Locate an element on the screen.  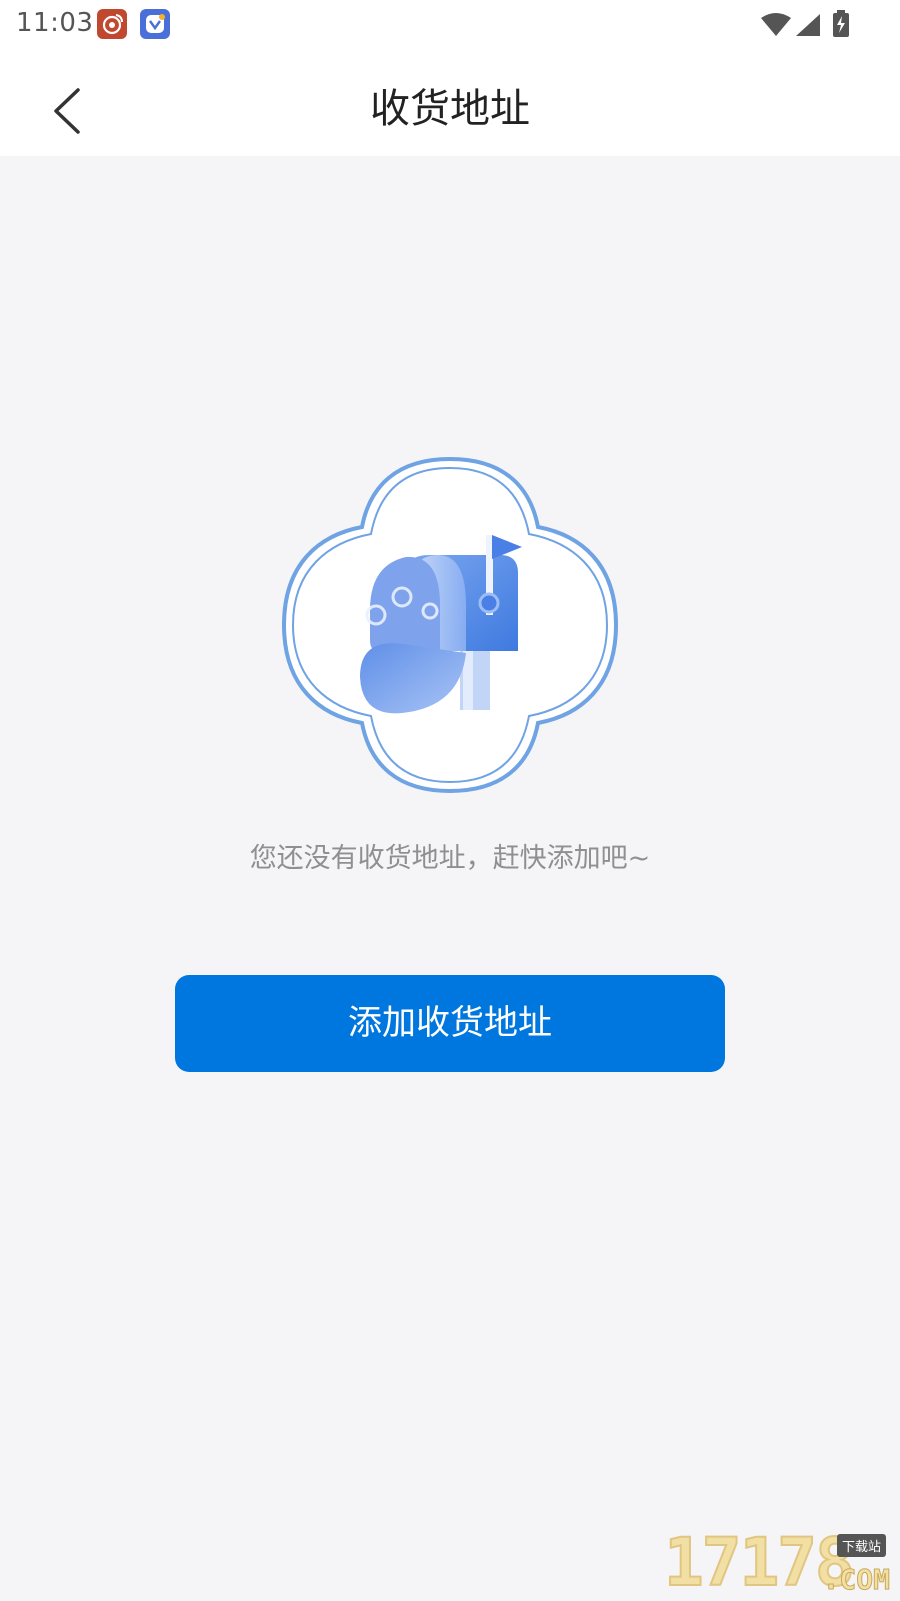
watermark-suffix: .COM is located at coordinates (856, 1580).